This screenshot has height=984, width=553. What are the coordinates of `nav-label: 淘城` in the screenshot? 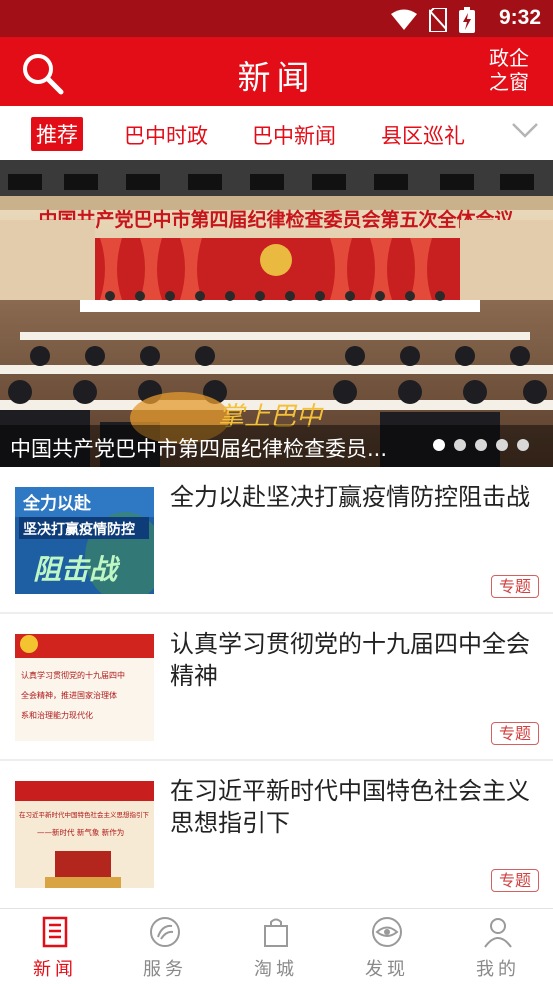 It's located at (276, 969).